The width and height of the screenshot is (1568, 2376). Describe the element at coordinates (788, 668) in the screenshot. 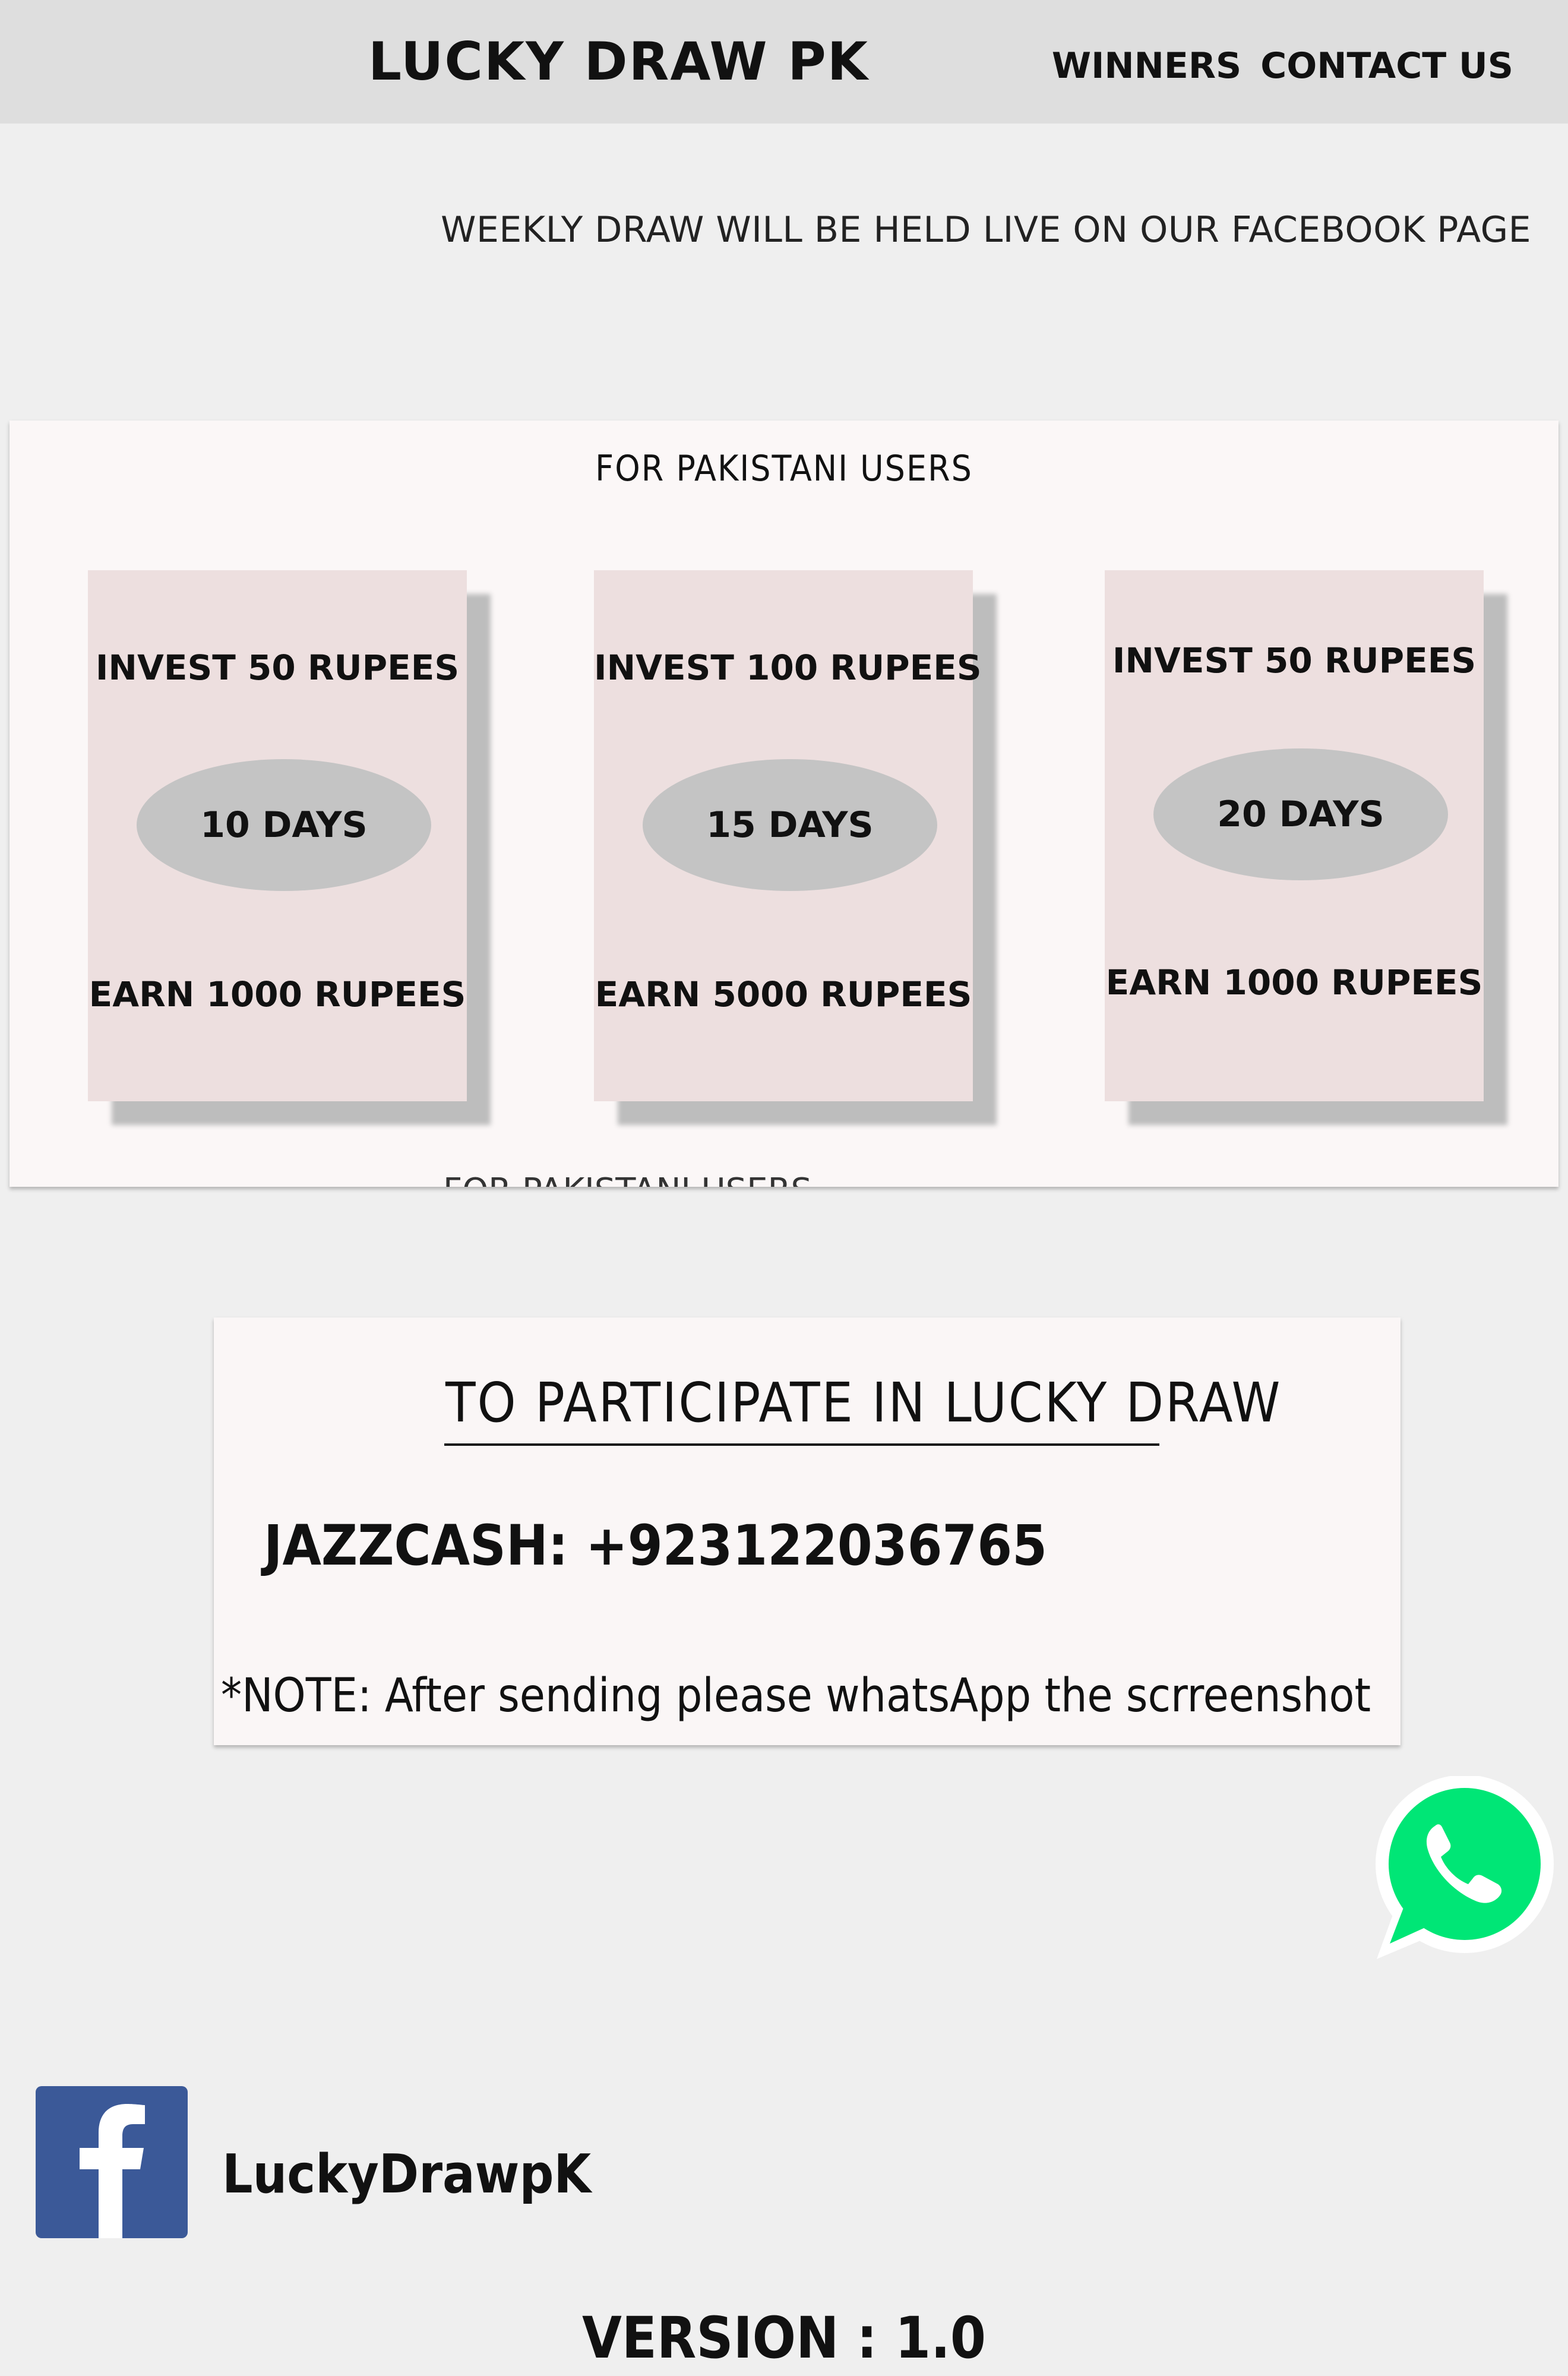

I see `plan-invest-amount: INVEST 100 RUPEES` at that location.